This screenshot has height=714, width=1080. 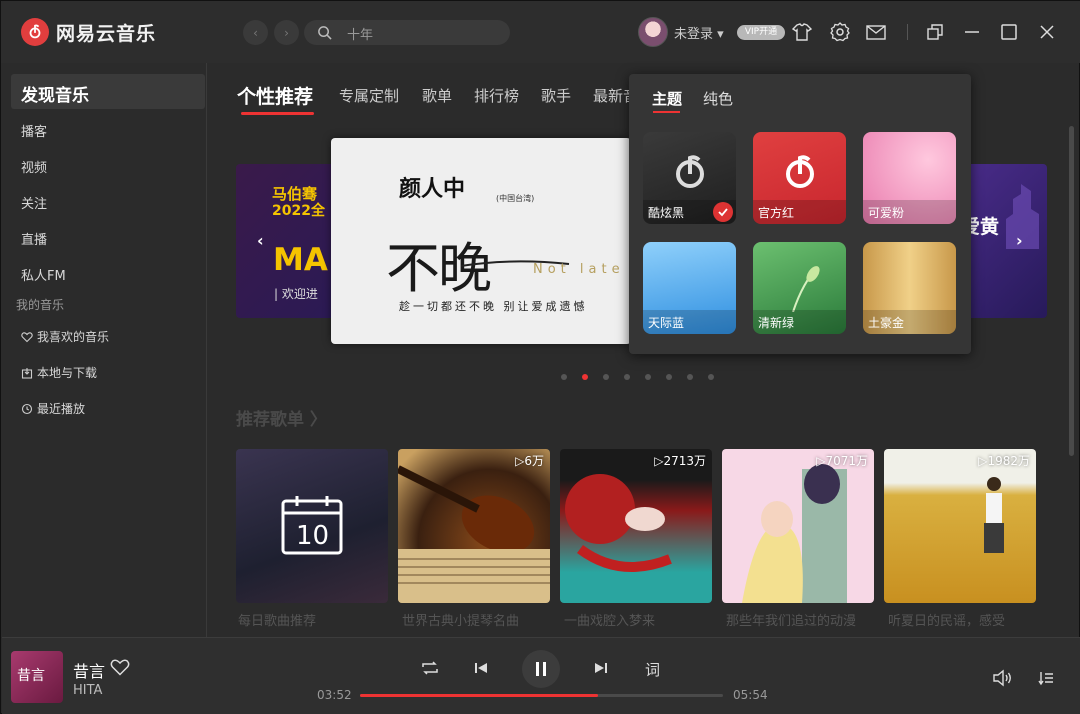 What do you see at coordinates (750, 695) in the screenshot?
I see `total-time: 05:54` at bounding box center [750, 695].